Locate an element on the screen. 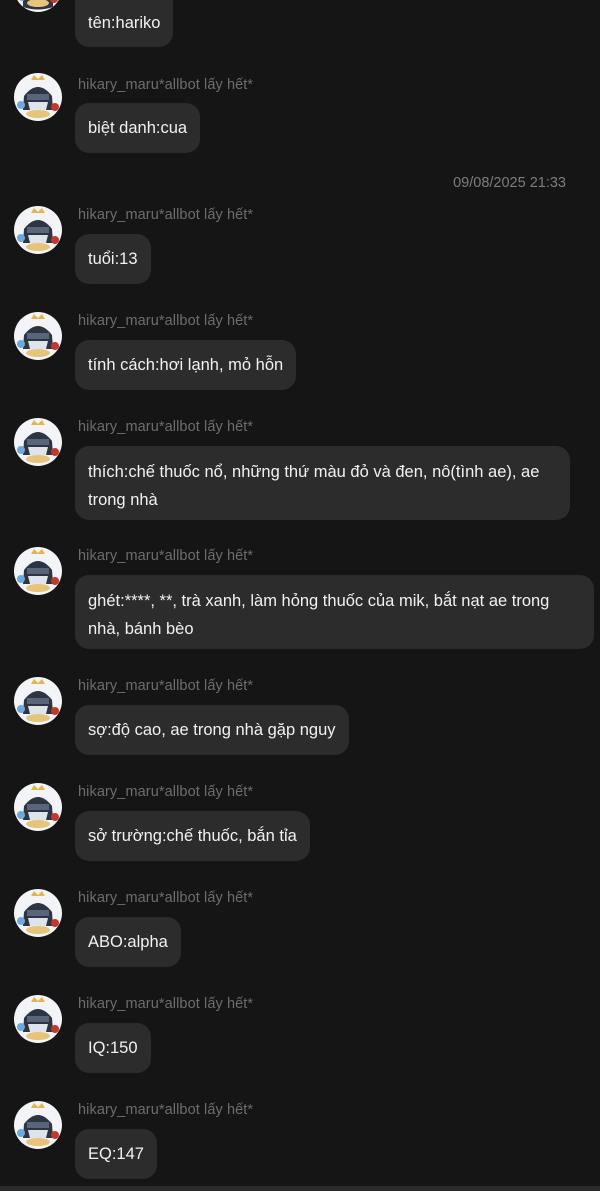 This screenshot has height=1191, width=600. message-text: IQ:150 is located at coordinates (113, 1047).